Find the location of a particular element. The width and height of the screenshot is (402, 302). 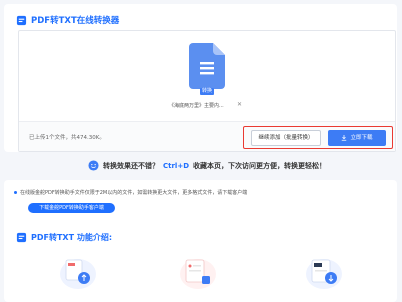

document-edit-illustration-icon is located at coordinates (198, 274).